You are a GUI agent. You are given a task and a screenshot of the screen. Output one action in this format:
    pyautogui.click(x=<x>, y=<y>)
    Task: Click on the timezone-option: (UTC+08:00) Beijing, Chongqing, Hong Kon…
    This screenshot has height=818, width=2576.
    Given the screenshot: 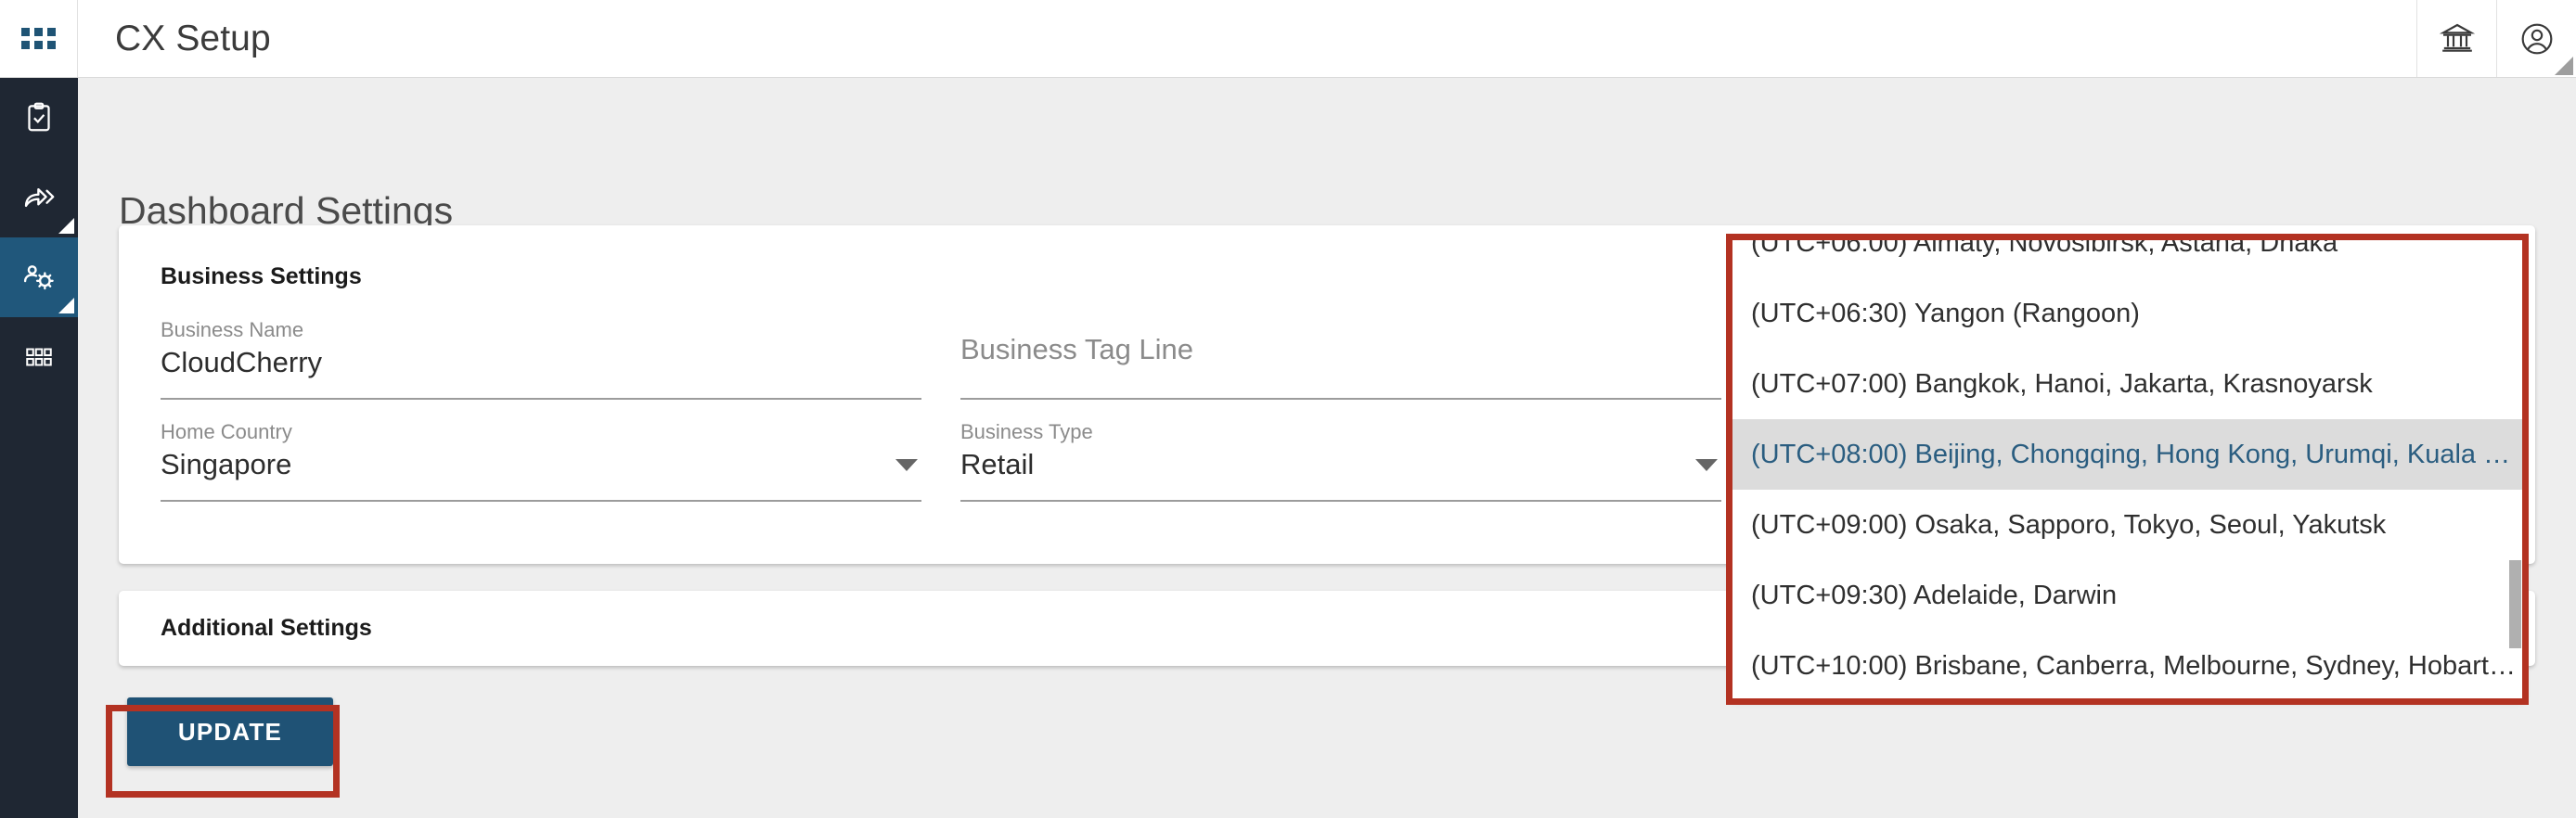 What is the action you would take?
    pyautogui.click(x=2127, y=454)
    